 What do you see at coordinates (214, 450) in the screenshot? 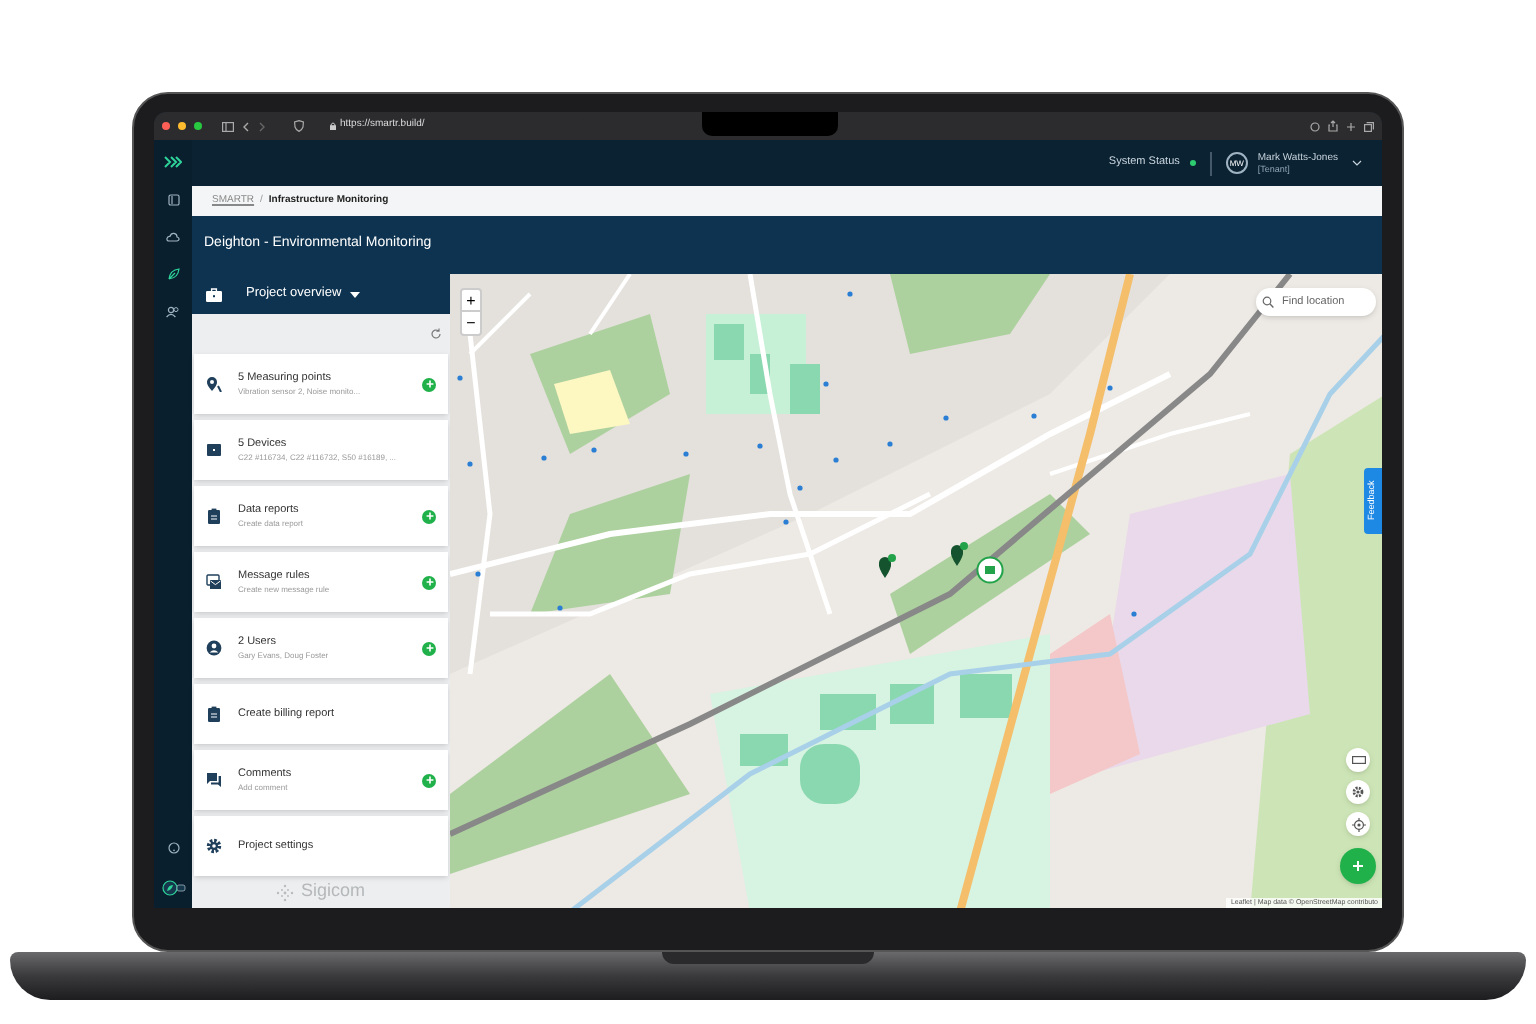
I see `device-icon` at bounding box center [214, 450].